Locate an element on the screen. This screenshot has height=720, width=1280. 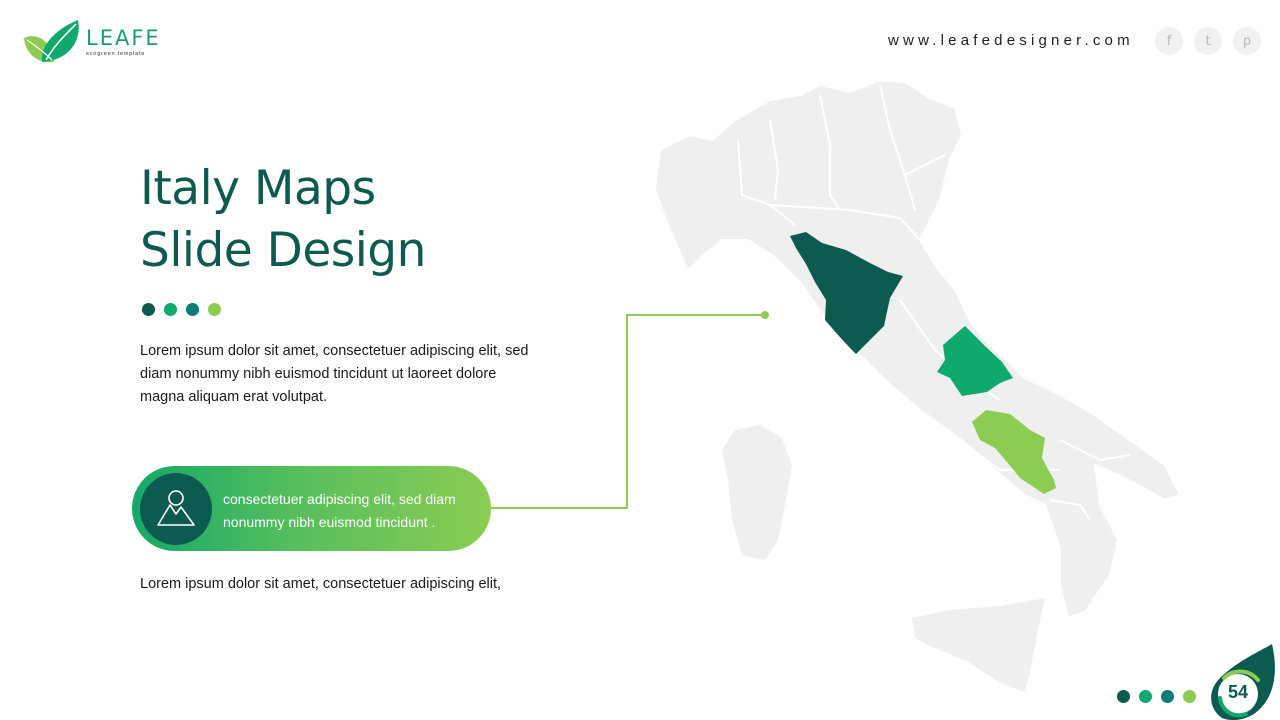
callout-icon-circle is located at coordinates (176, 509).